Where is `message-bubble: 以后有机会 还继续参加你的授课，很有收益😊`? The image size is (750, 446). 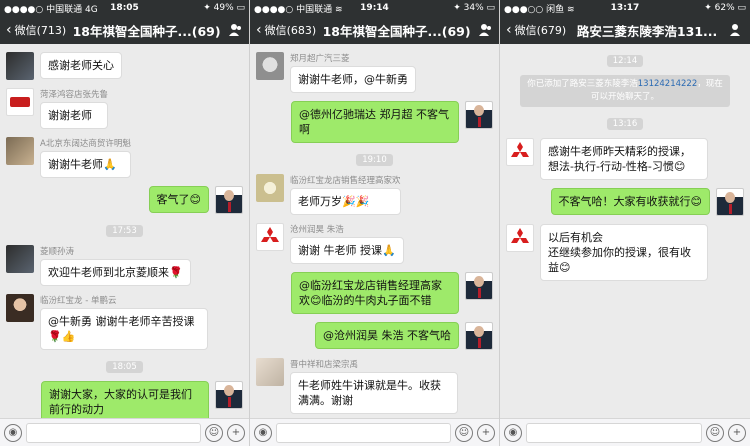
message-bubble: 以后有机会 还继续参加你的授课，很有收益😊 is located at coordinates (624, 252).